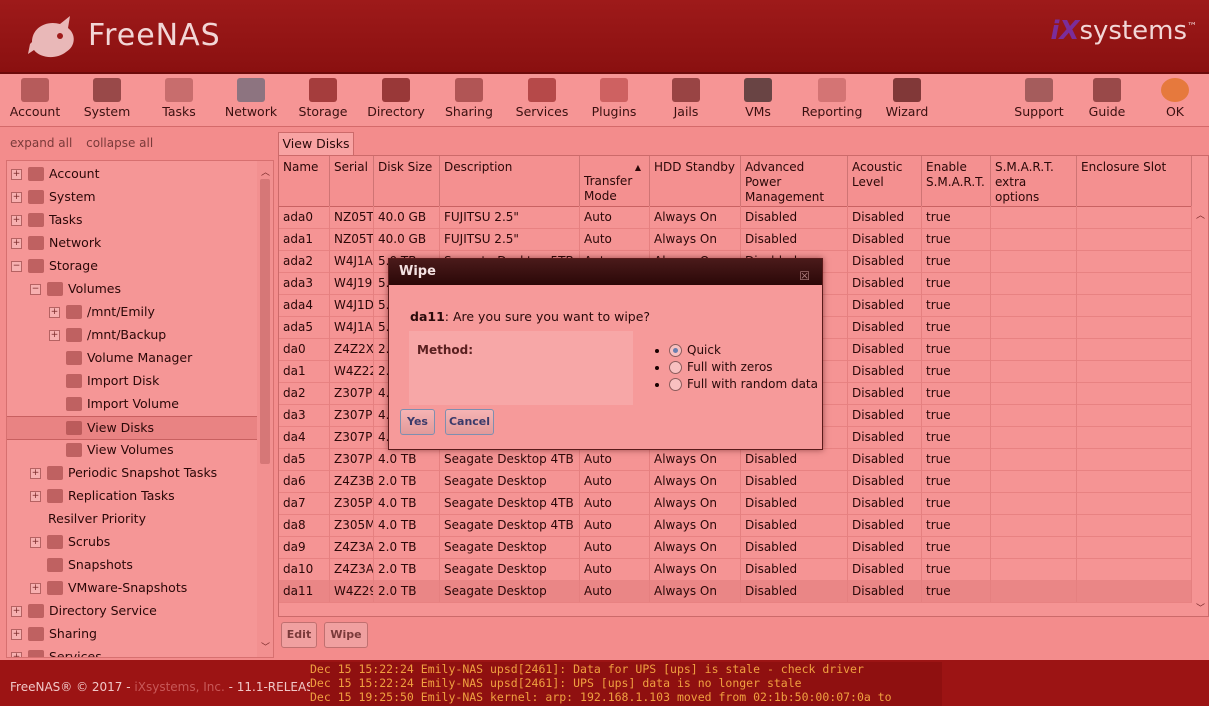 The height and width of the screenshot is (706, 1209). I want to click on sidebar-item-import-volume: Import Volume, so click(132, 404).